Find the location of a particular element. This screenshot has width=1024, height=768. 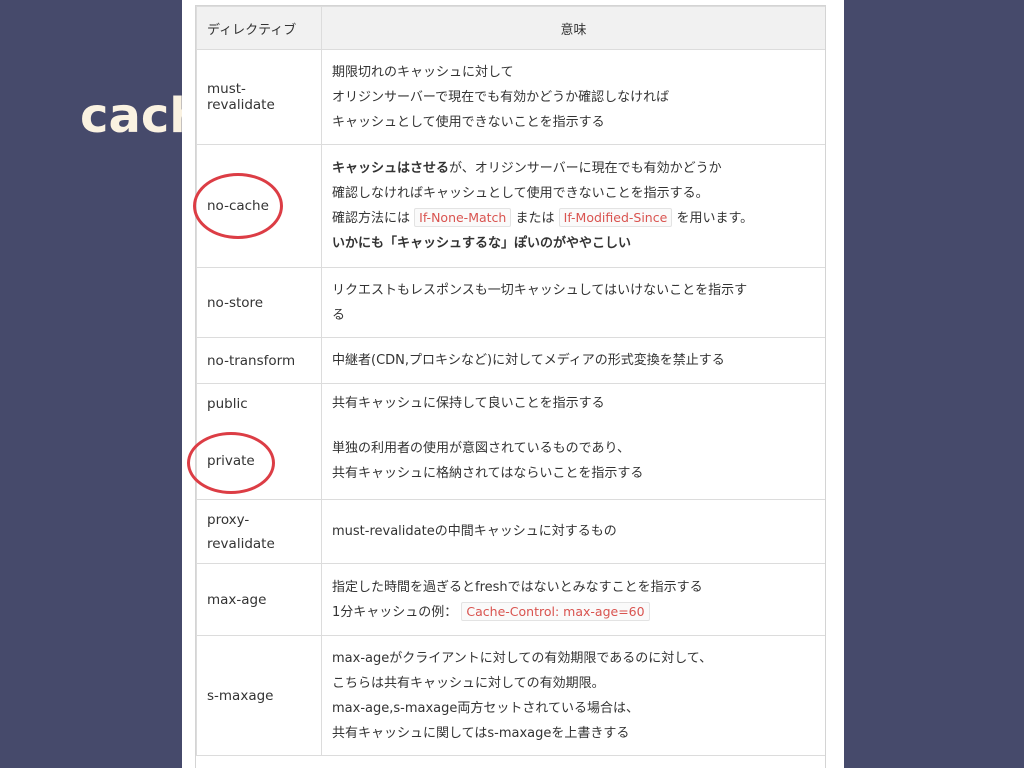

directive-s-maxage: s-maxage is located at coordinates (259, 695).